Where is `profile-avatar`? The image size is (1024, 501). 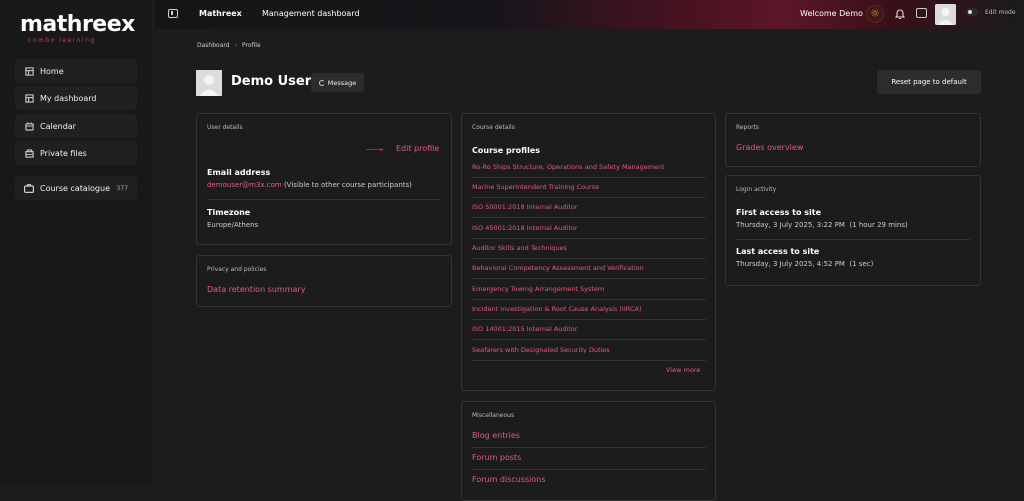 profile-avatar is located at coordinates (209, 83).